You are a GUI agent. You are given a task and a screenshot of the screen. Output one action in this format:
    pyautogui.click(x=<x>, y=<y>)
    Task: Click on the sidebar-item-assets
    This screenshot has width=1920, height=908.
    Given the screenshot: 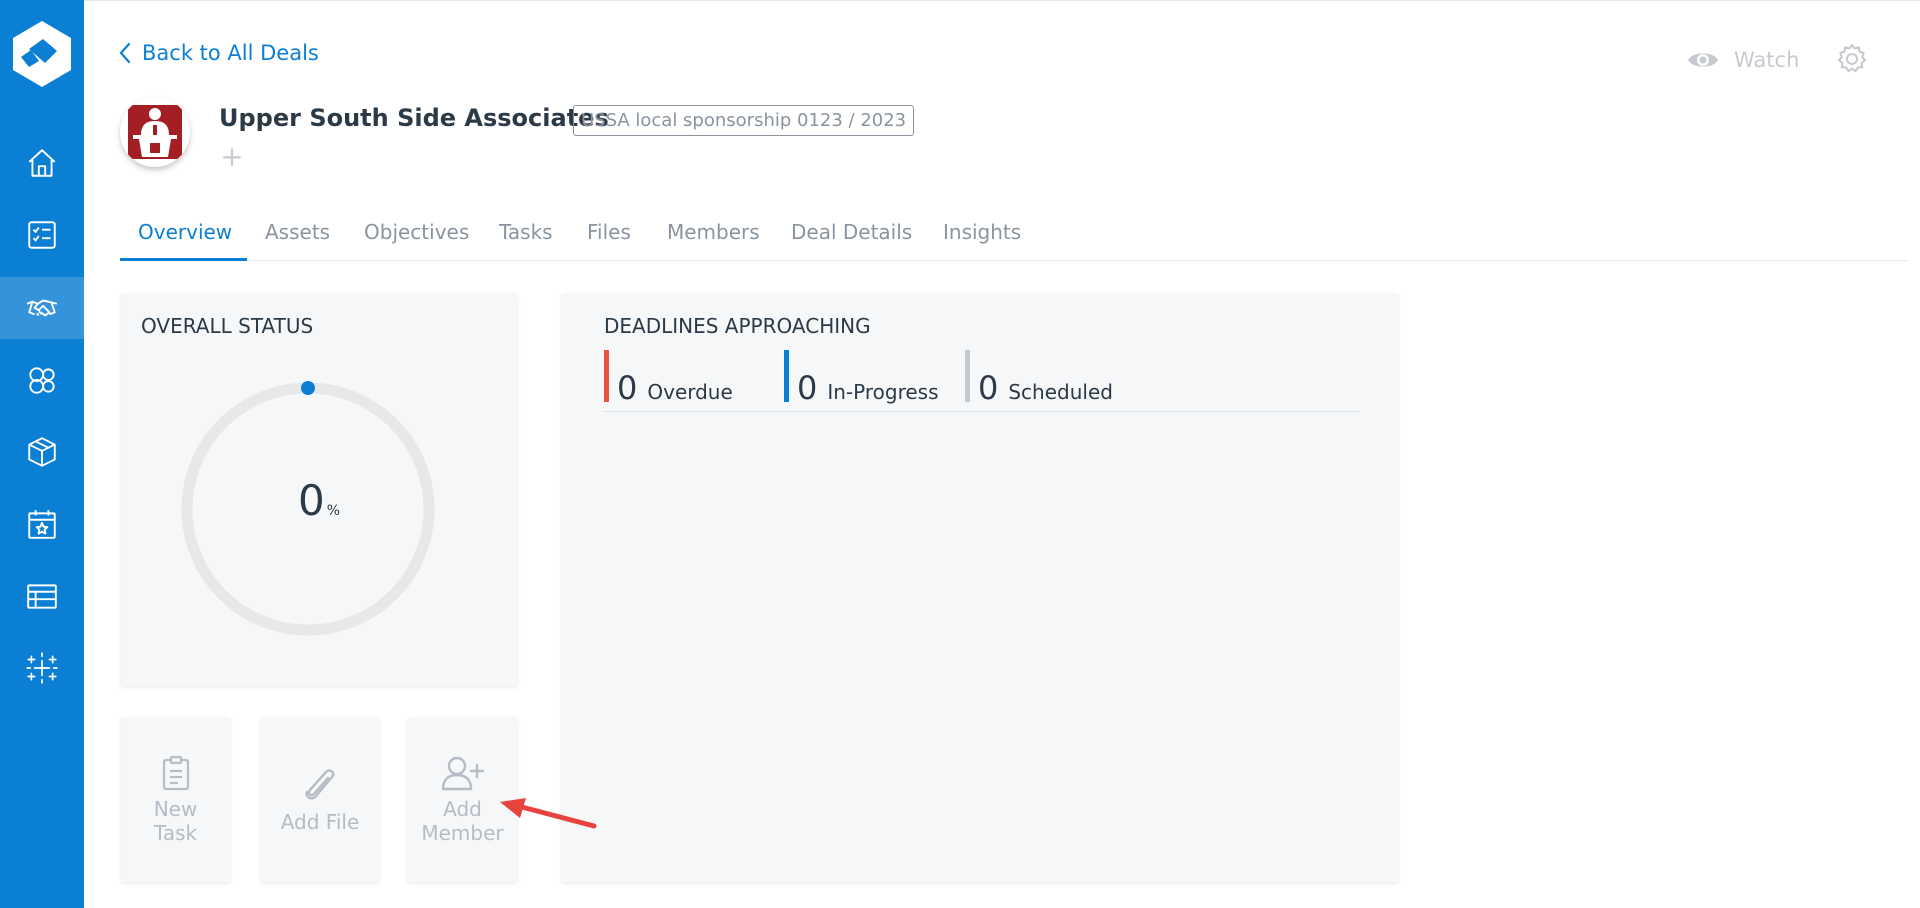 What is the action you would take?
    pyautogui.click(x=42, y=452)
    